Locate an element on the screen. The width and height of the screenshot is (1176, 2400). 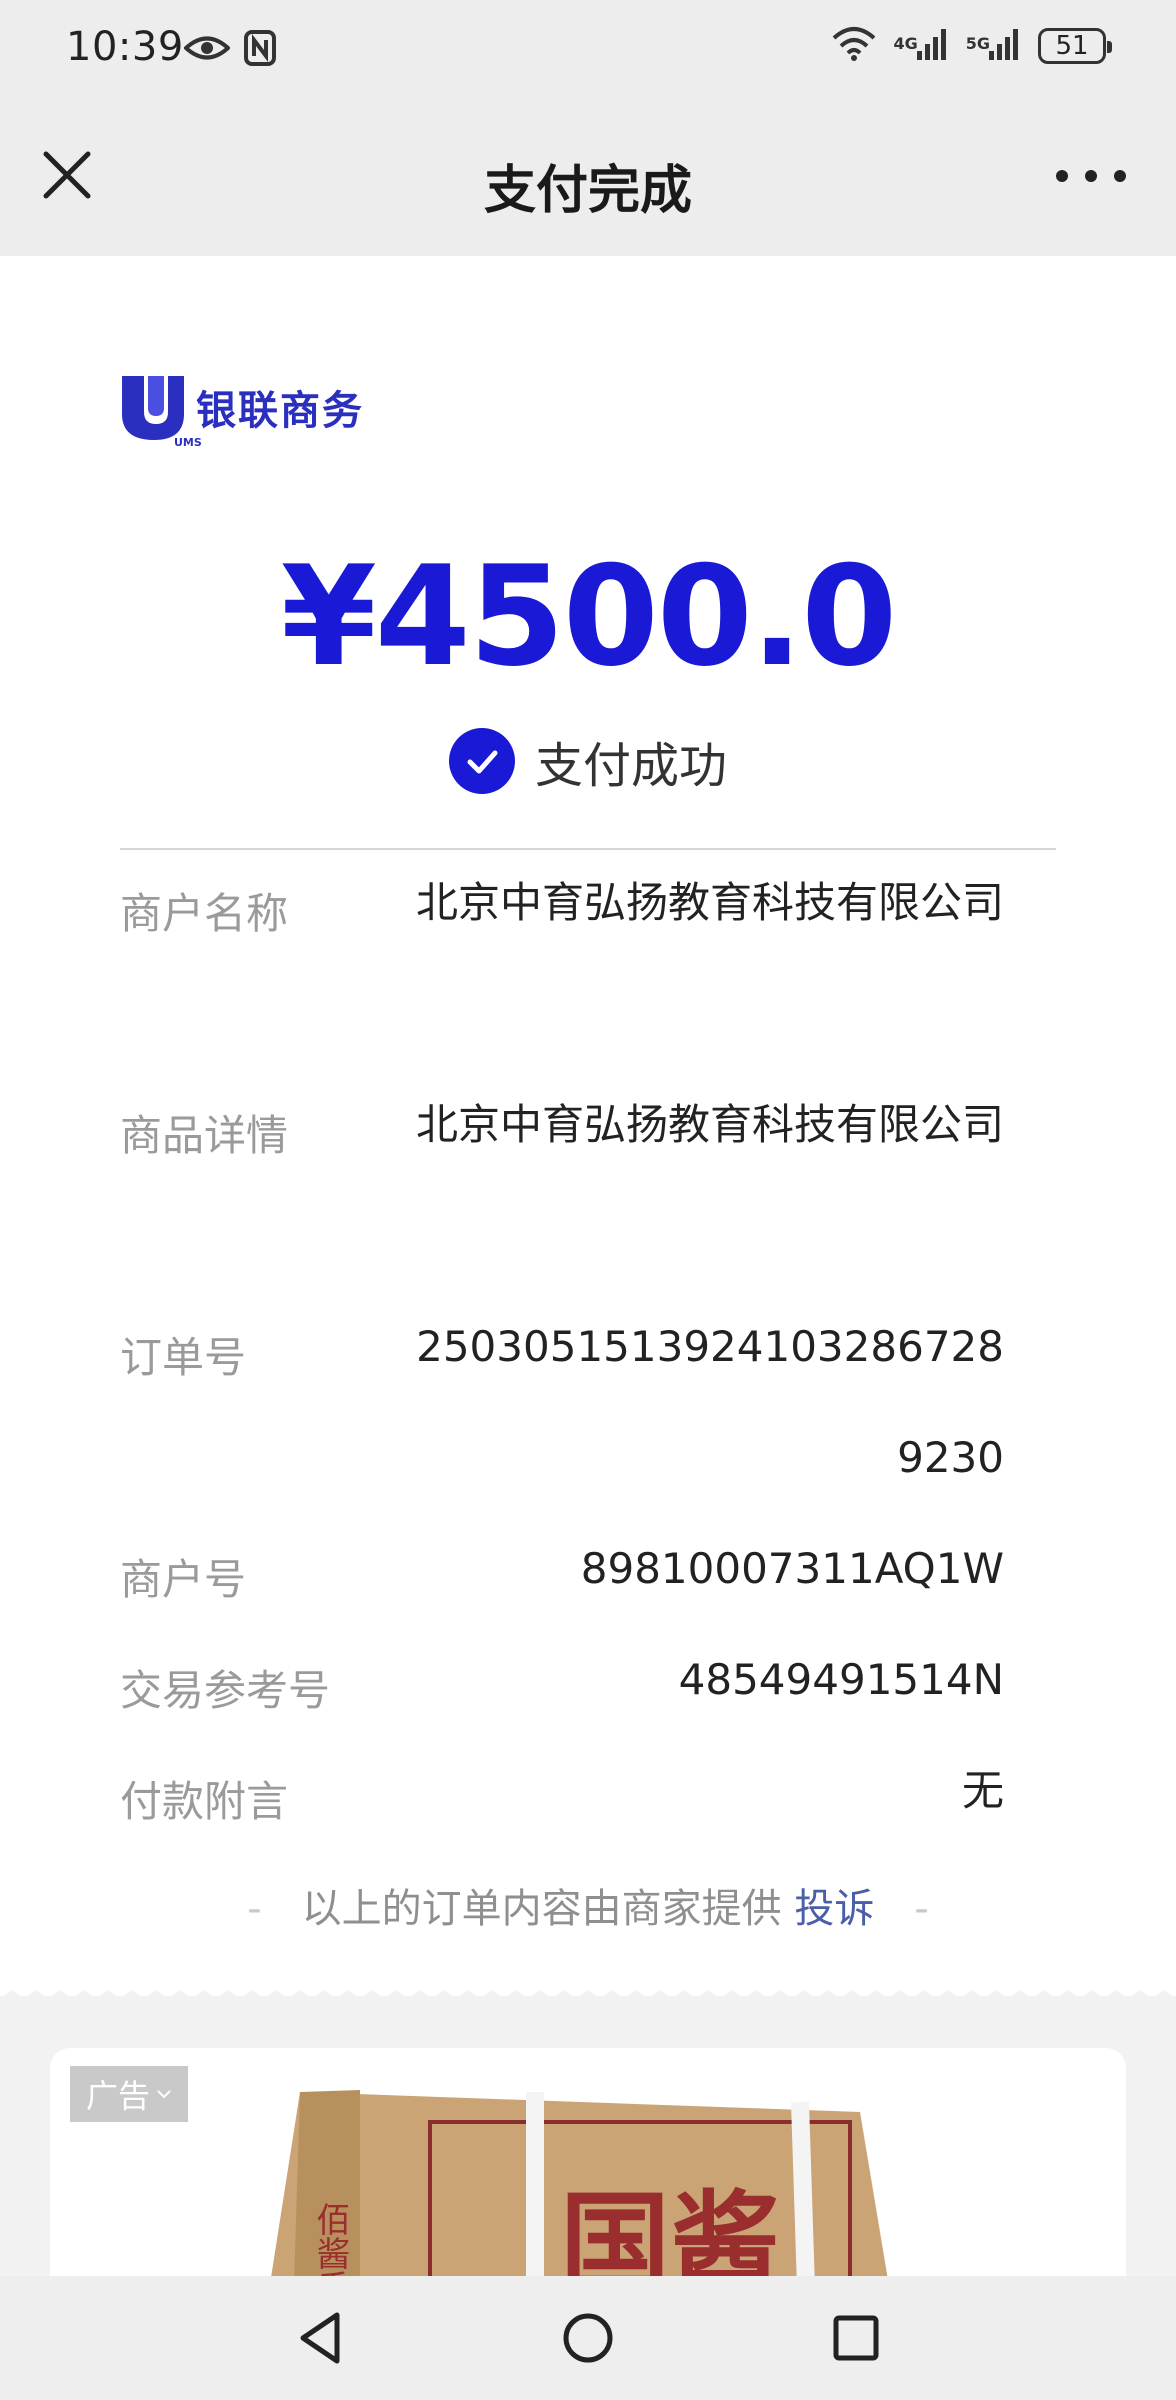
payment-status-text: 支付成功 is located at coordinates (630, 766).